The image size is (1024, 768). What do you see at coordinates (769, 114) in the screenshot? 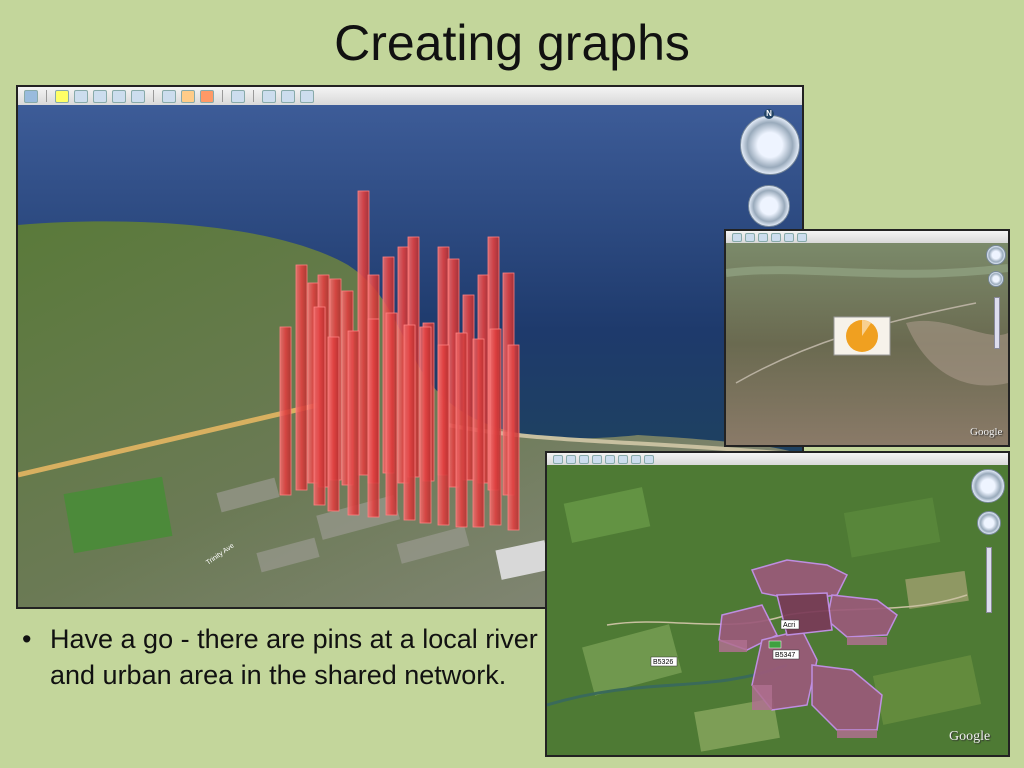
I see `main-compass-north: N` at bounding box center [769, 114].